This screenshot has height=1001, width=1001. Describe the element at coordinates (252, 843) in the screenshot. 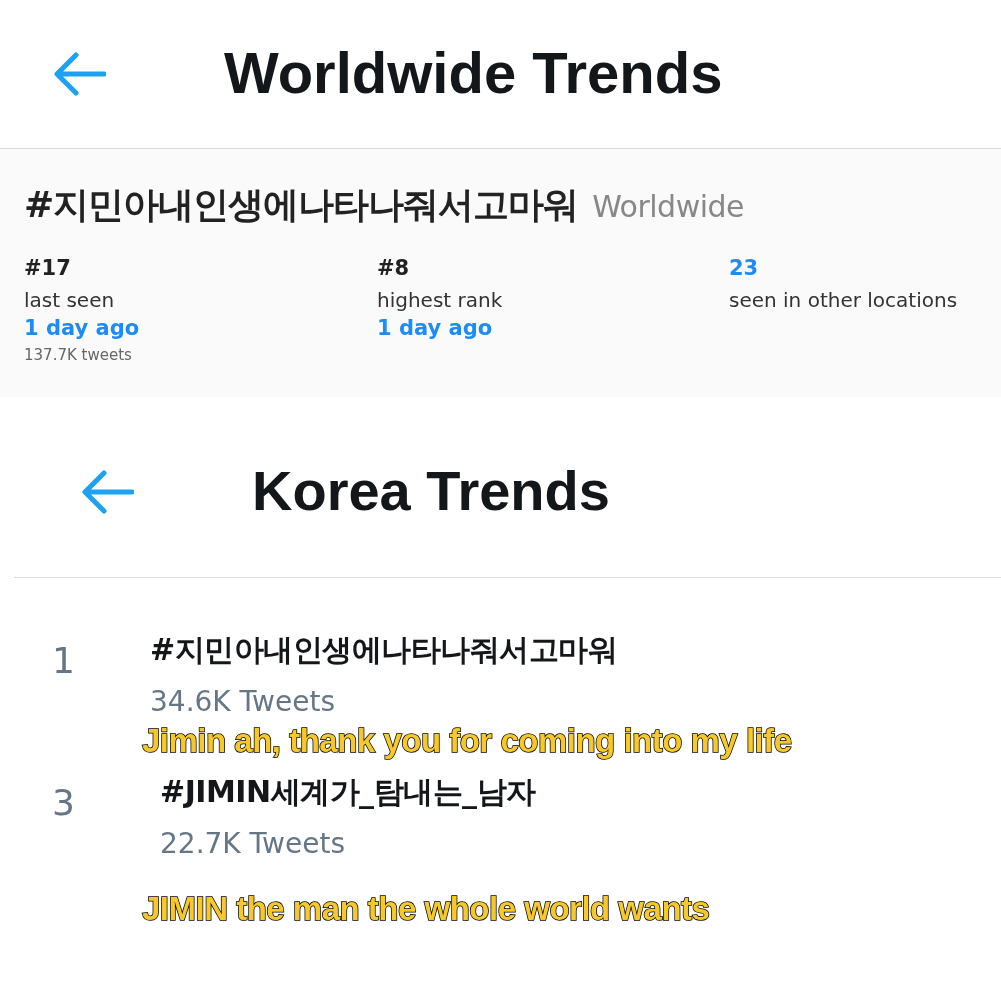

I see `tweet-count: 22.7K Tweets` at that location.